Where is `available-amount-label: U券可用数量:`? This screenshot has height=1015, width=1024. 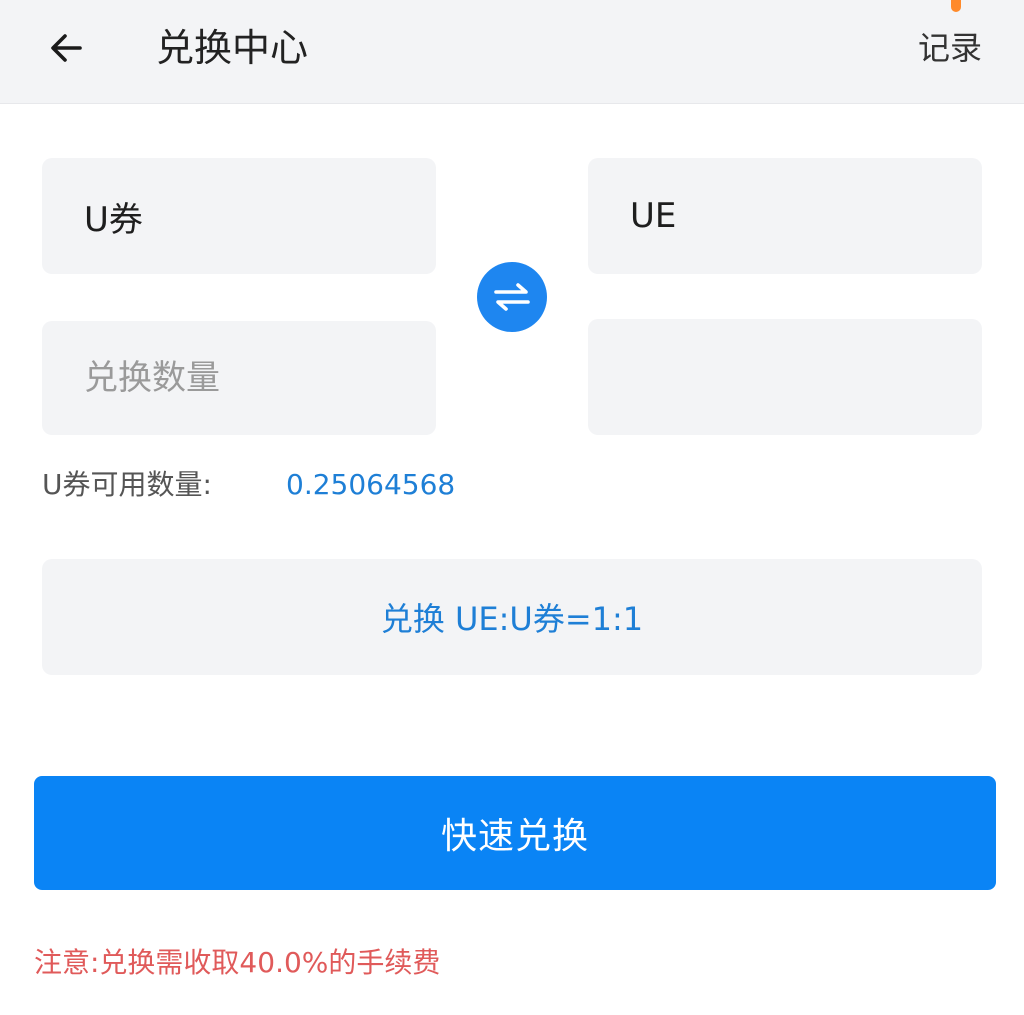
available-amount-label: U券可用数量: is located at coordinates (127, 484).